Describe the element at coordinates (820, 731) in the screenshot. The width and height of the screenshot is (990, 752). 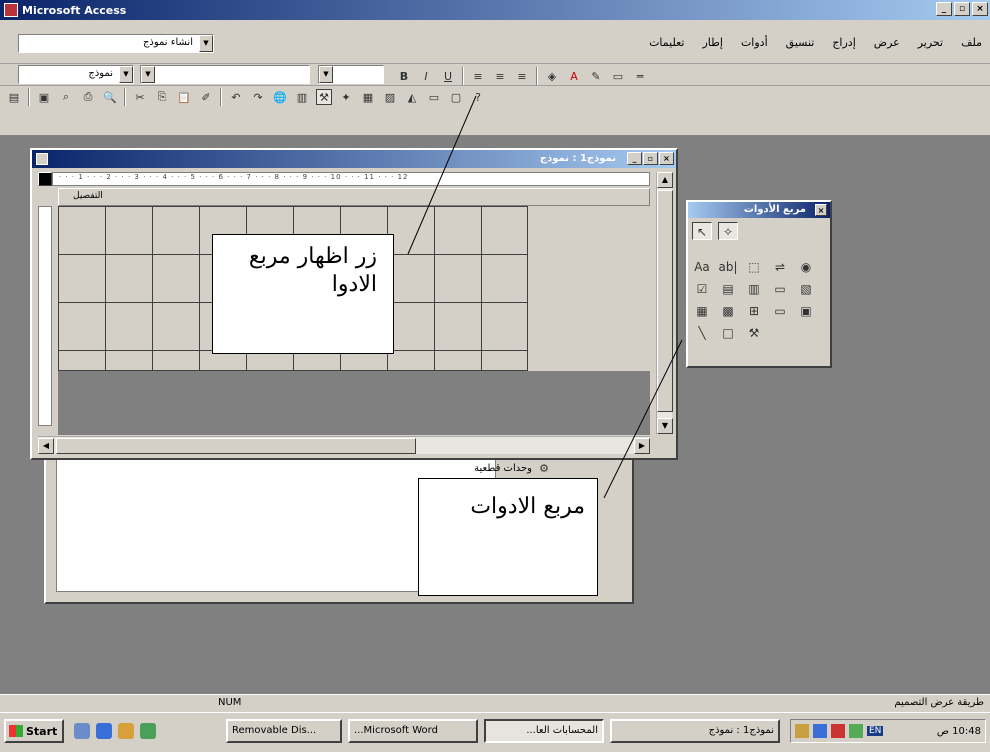
I see `network-icon` at that location.